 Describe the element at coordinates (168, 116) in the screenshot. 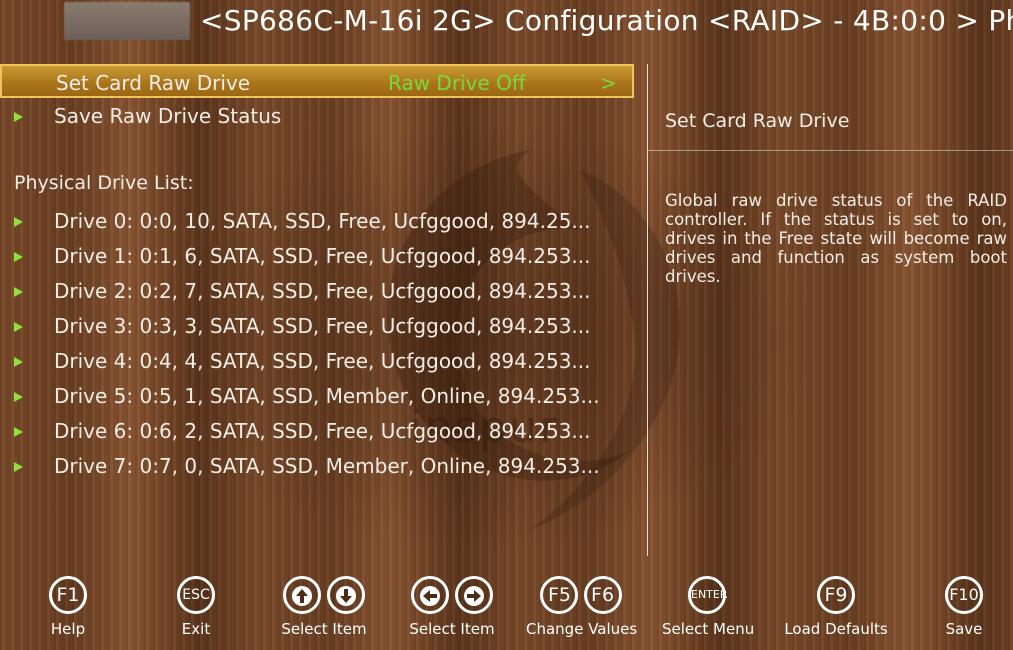

I see `save-raw-drive-status-label: Save Raw Drive Status` at that location.